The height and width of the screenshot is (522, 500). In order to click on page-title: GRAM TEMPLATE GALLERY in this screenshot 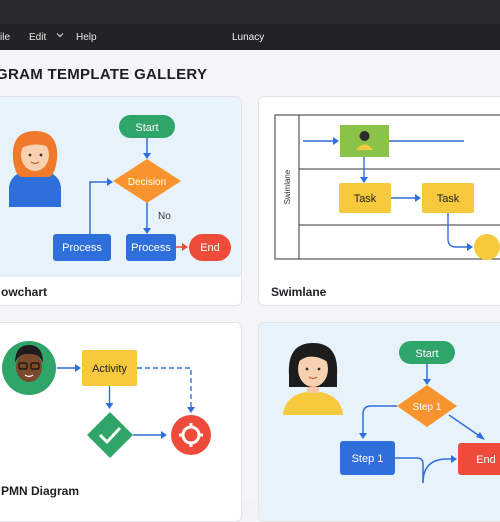, I will do `click(104, 74)`.